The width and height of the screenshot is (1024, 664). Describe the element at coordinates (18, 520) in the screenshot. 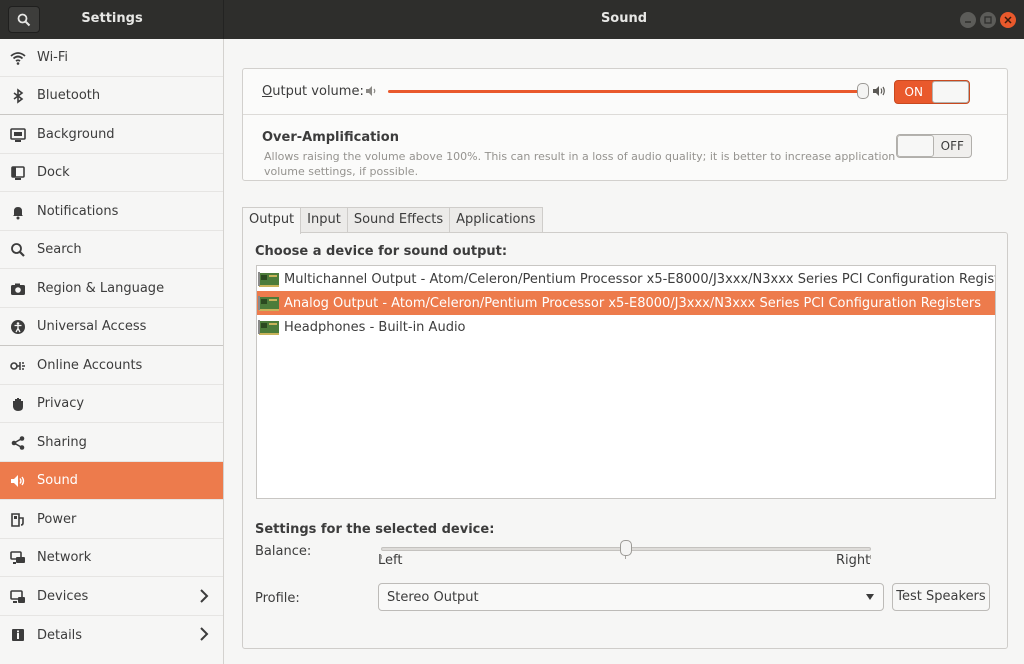

I see `power-icon` at that location.